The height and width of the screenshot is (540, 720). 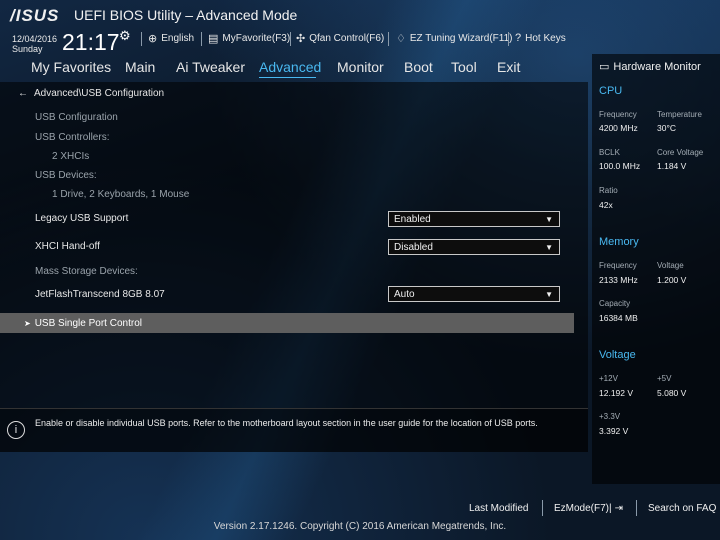 I want to click on v5-value: 5.080 V, so click(x=672, y=393).